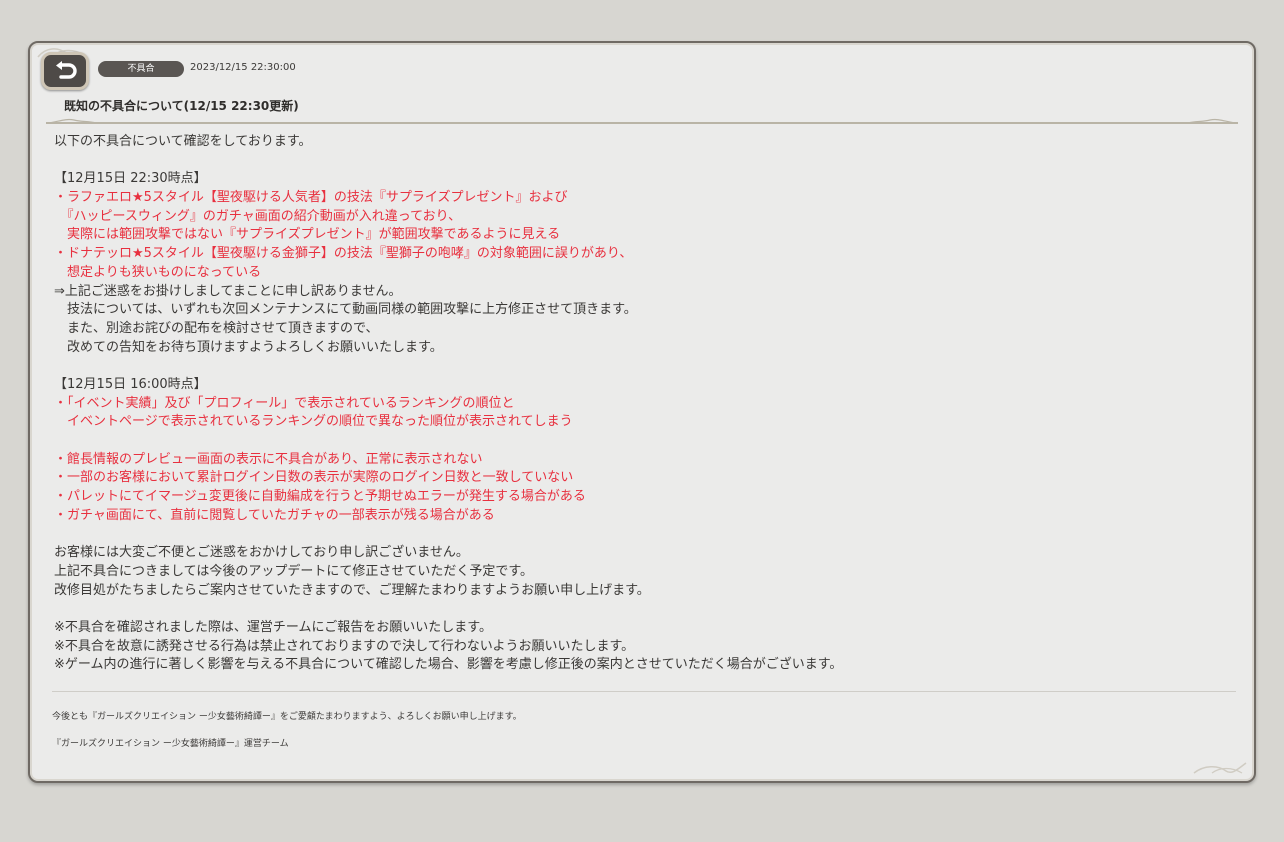  I want to click on notice-line: お客様には大変ご不便とご迷惑をおかけしており申し訳ございません。, so click(261, 553).